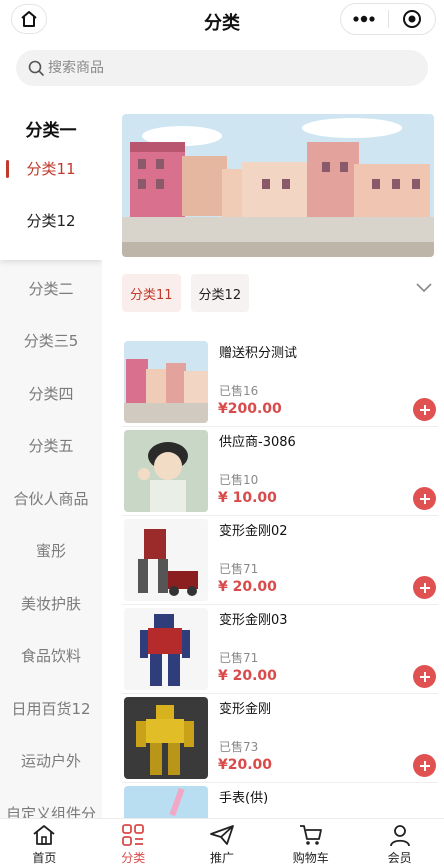 This screenshot has width=444, height=868. I want to click on product-name: 变形金刚03, so click(253, 620).